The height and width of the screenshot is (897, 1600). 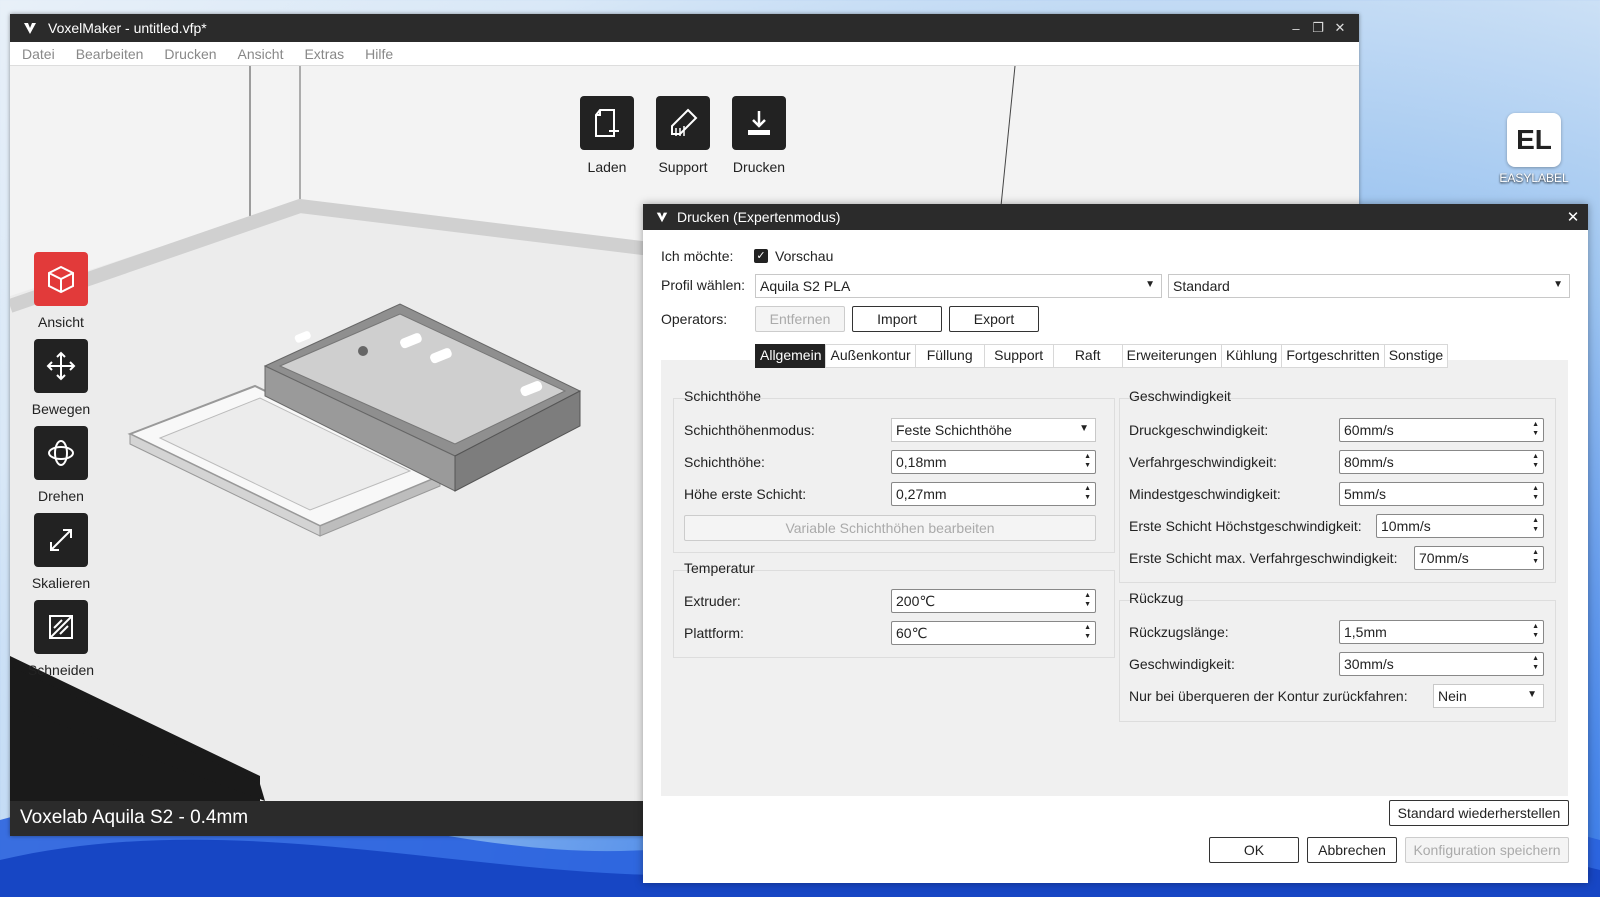 I want to click on mindestgeschwindigkeit-label: Mindestgeschwindigkeit:, so click(x=1205, y=494).